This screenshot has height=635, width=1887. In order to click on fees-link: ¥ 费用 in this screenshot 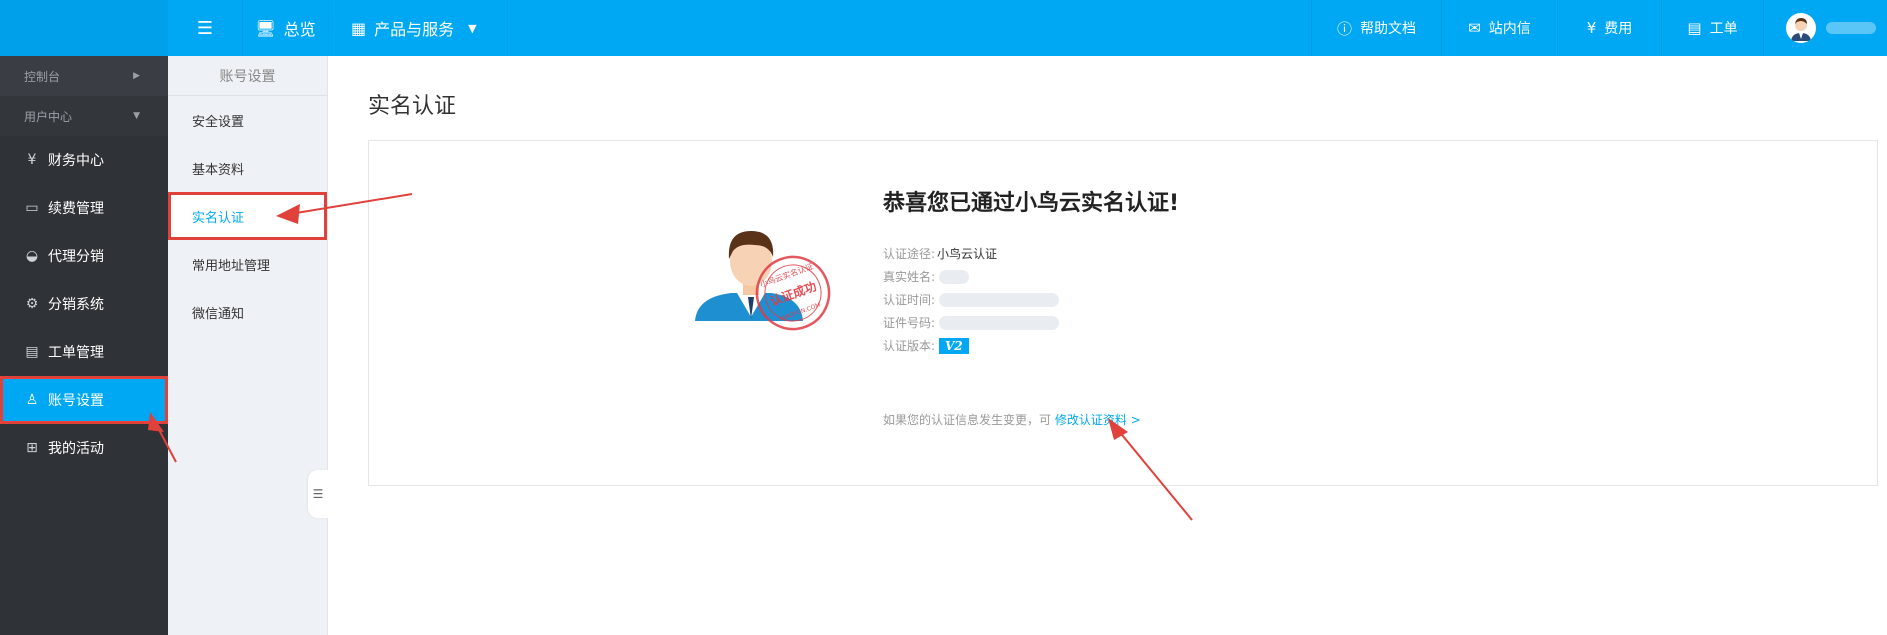, I will do `click(1609, 28)`.